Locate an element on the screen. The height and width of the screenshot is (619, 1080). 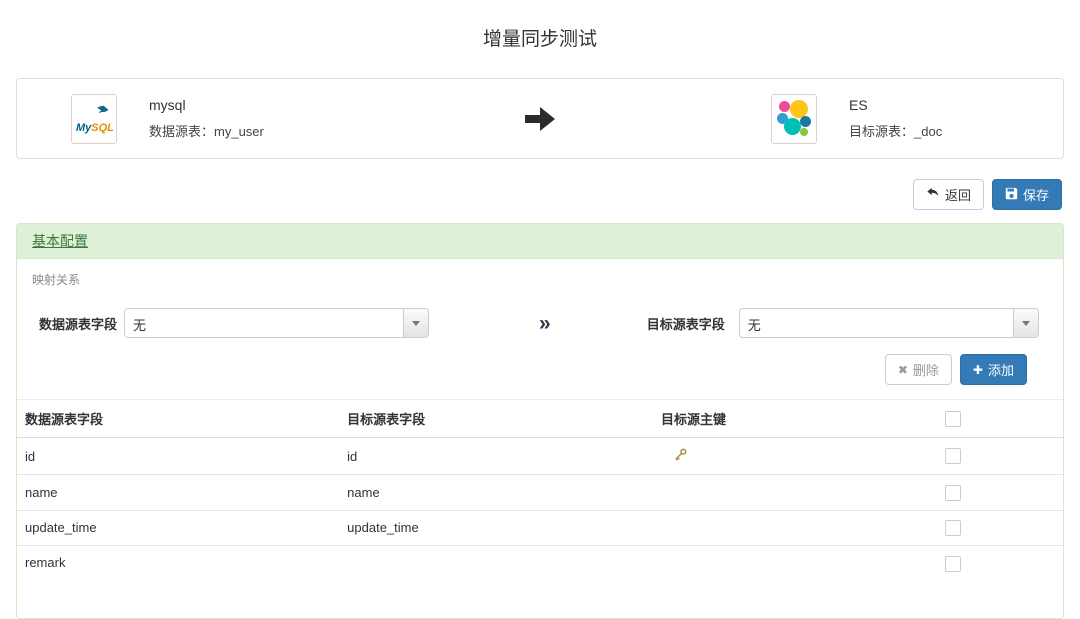
mapping-actions: ✖ 删除 ✚ 添加 is located at coordinates (529, 369).